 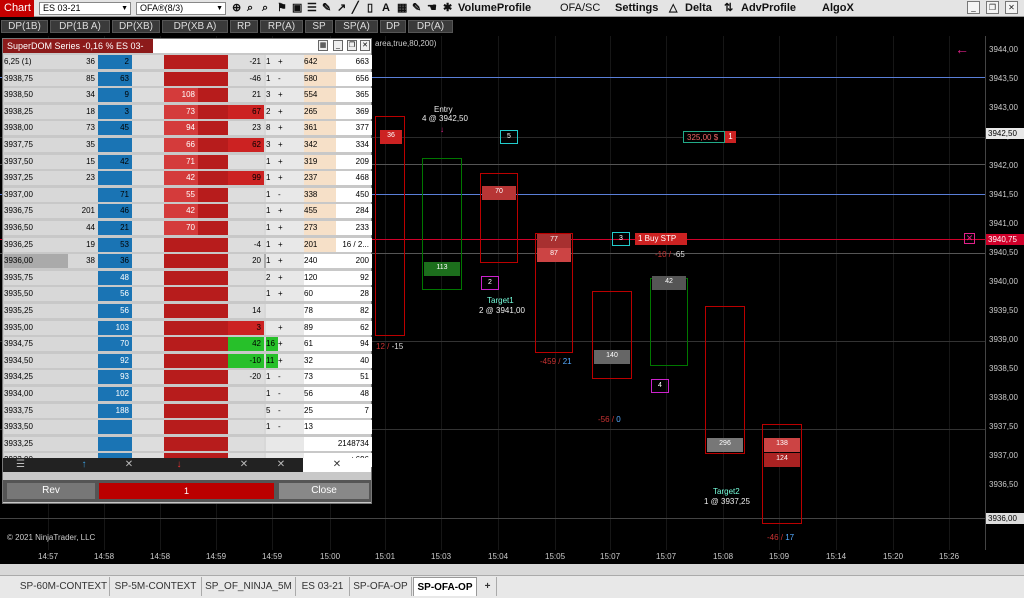 What do you see at coordinates (124, 211) in the screenshot?
I see `ladder-bid: 46` at bounding box center [124, 211].